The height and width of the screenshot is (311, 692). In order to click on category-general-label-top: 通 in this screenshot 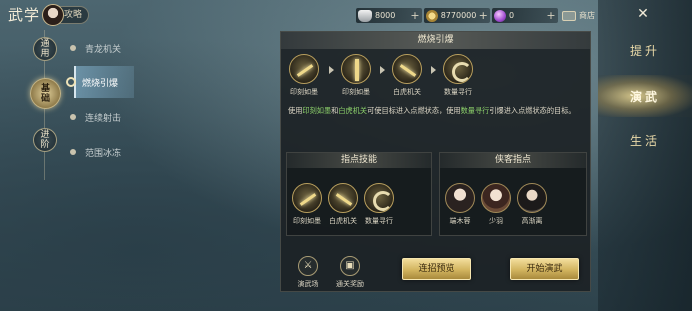, I will do `click(45, 44)`.